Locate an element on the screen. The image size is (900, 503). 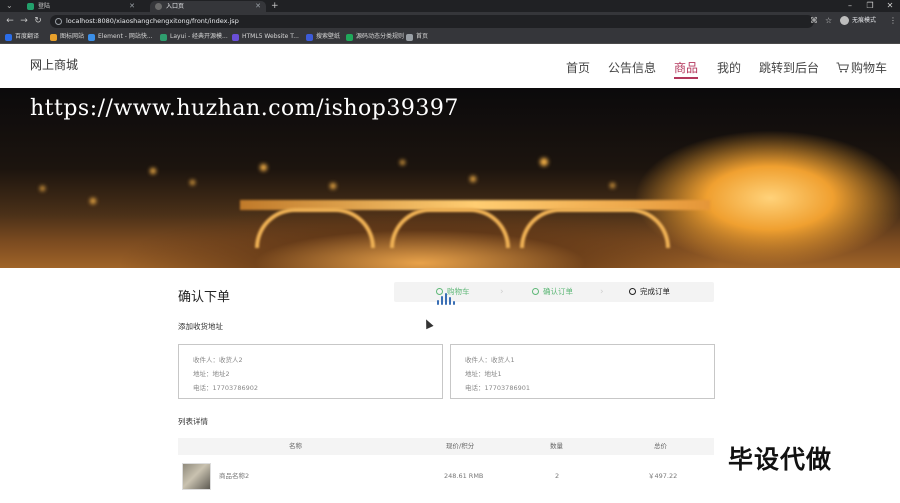
address-phone: 电话：17703786901 is located at coordinates (497, 388).